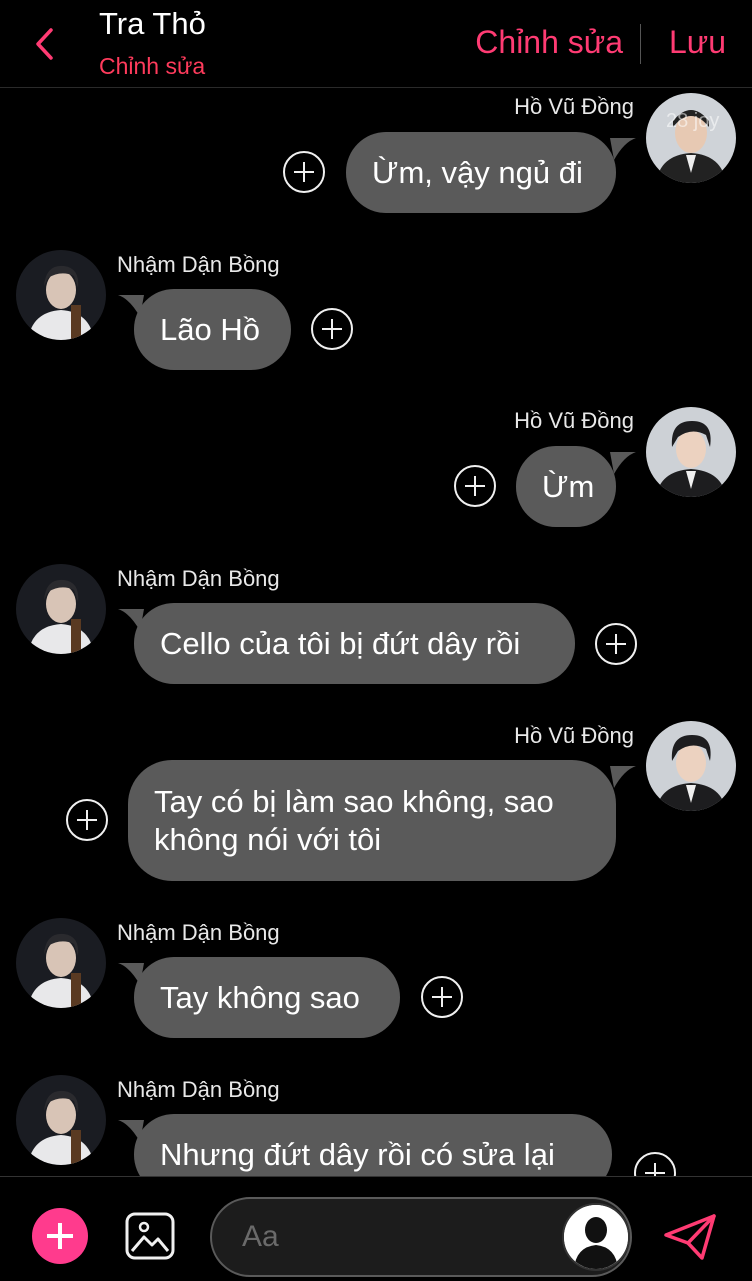 This screenshot has height=1281, width=752. What do you see at coordinates (549, 42) in the screenshot?
I see `edit-button: Chỉnh sửa` at bounding box center [549, 42].